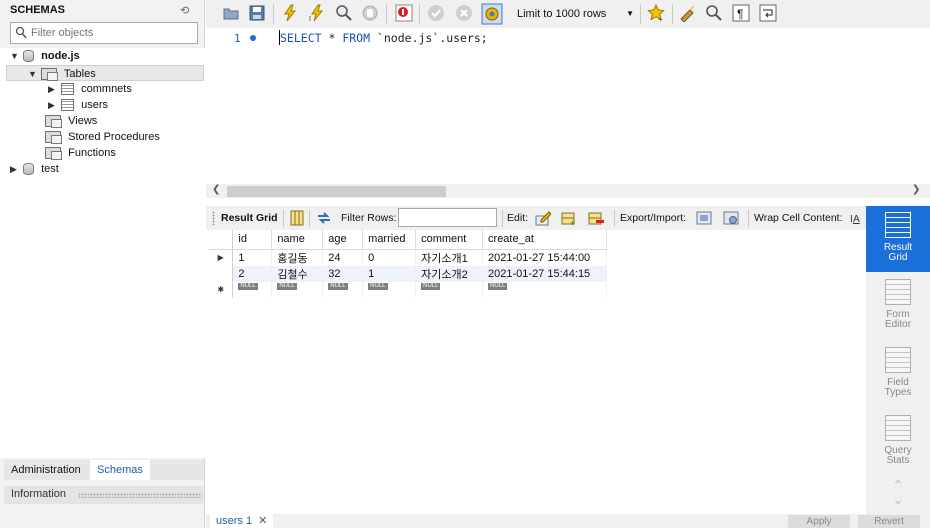 The image size is (930, 528). Describe the element at coordinates (112, 33) in the screenshot. I see `filter-objects-input` at that location.